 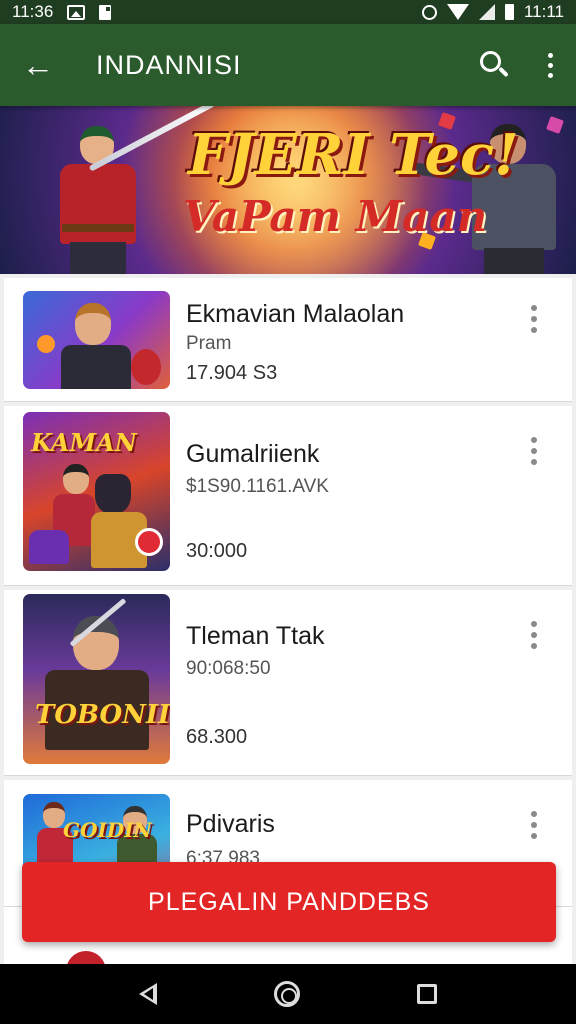 I want to click on back-button: ←, so click(x=38, y=65).